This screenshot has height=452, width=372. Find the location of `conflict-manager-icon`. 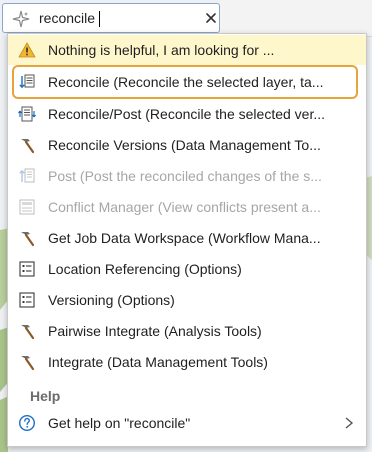

conflict-manager-icon is located at coordinates (27, 207).